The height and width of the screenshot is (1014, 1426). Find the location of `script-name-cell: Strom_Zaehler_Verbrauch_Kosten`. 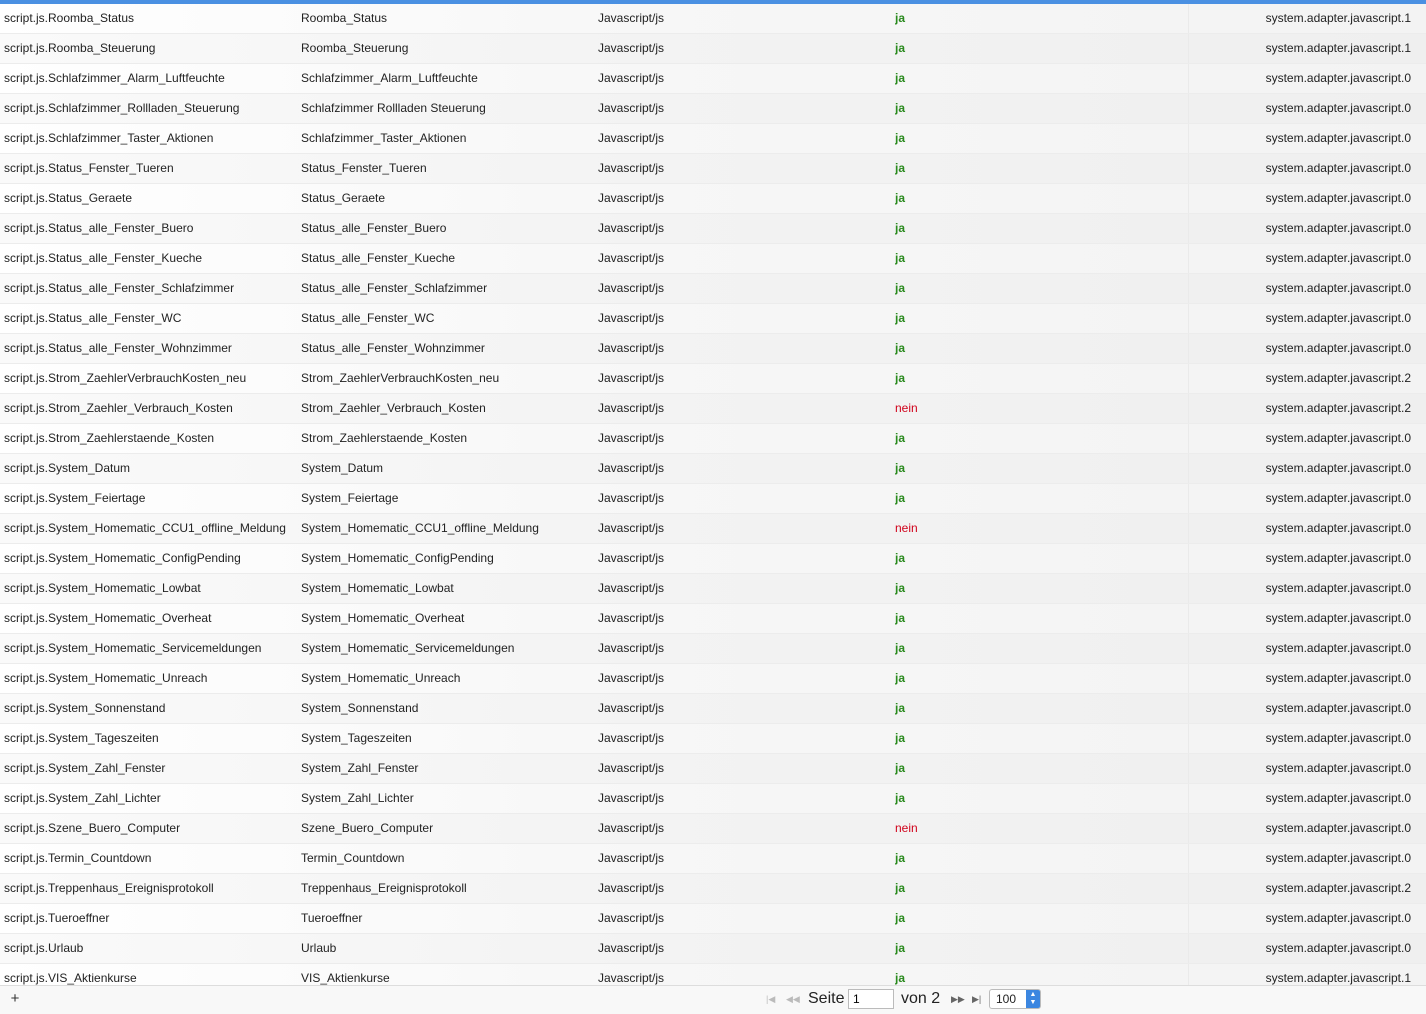

script-name-cell: Strom_Zaehler_Verbrauch_Kosten is located at coordinates (393, 408).